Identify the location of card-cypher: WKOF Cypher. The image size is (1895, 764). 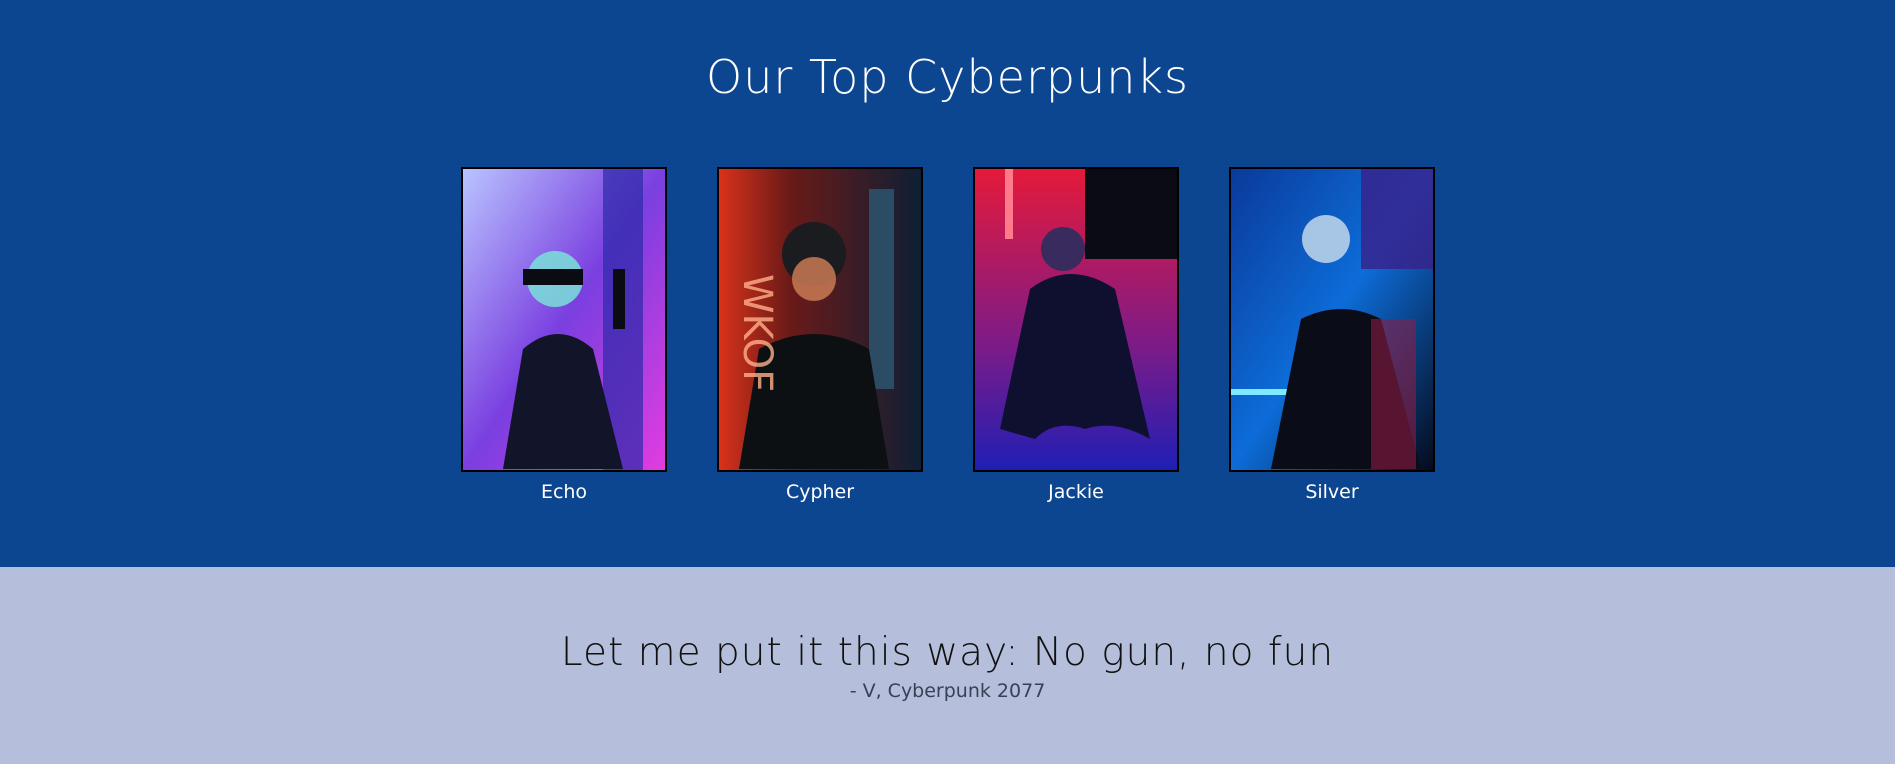
(820, 335).